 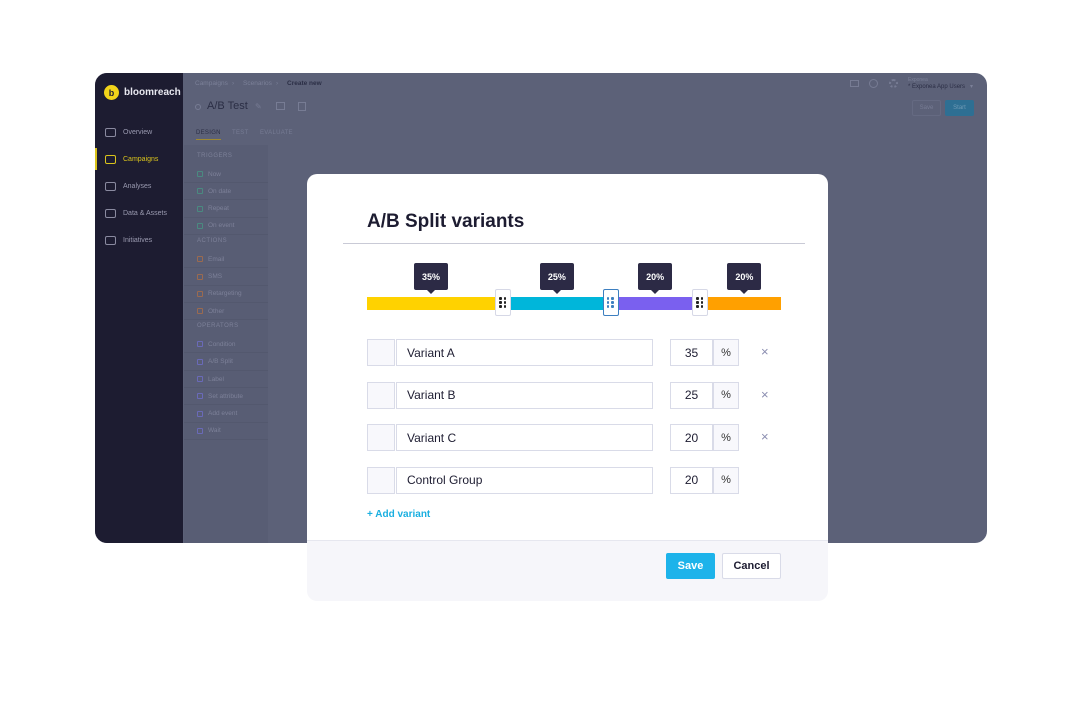 I want to click on breadcrumb-current: Create new, so click(x=304, y=83).